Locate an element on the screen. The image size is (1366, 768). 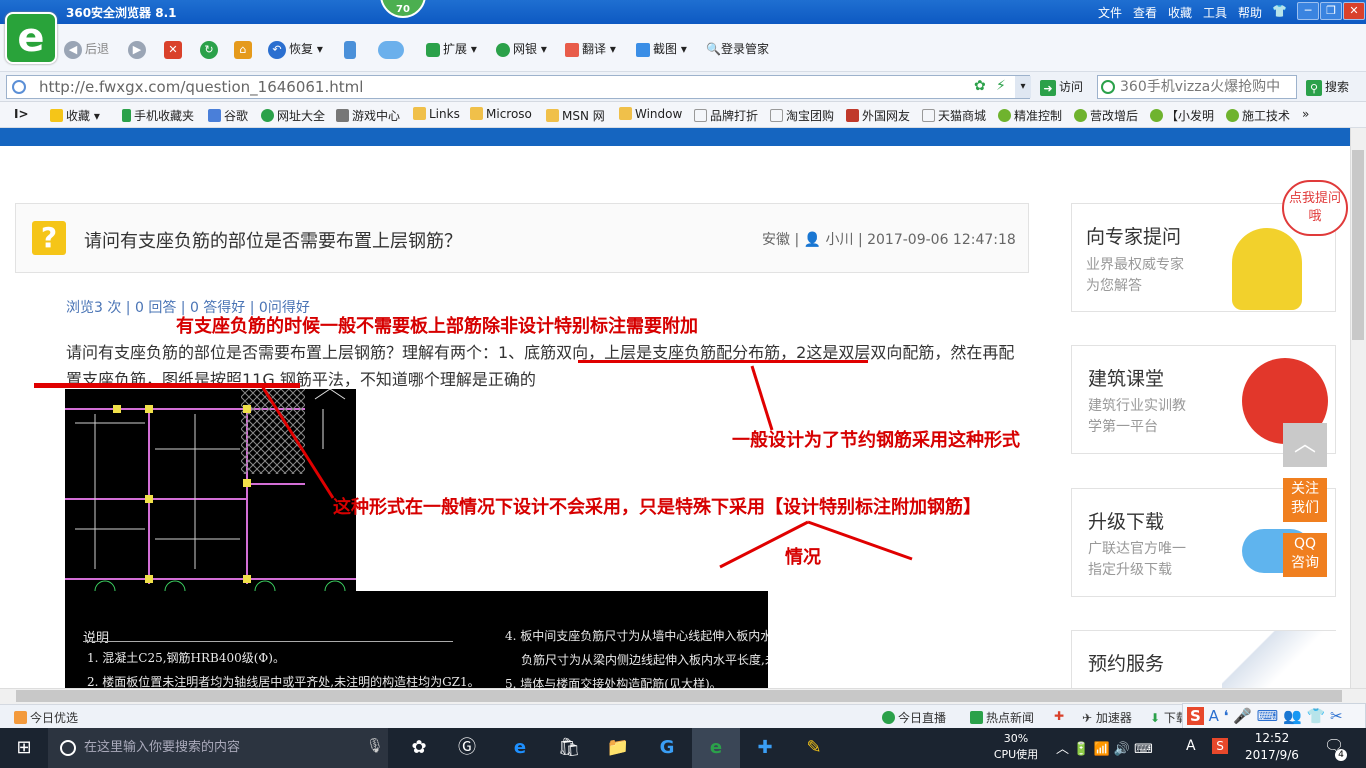
ime-toolbar: S A ❛ 🎤 ⌨ 👥 👕 ✂ is located at coordinates (1274, 716).